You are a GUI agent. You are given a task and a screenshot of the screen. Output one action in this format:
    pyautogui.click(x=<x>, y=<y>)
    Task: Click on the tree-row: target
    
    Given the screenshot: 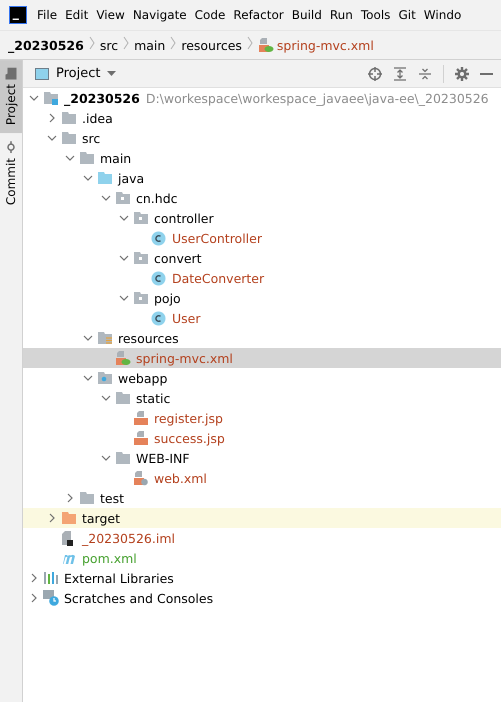 What is the action you would take?
    pyautogui.click(x=262, y=518)
    